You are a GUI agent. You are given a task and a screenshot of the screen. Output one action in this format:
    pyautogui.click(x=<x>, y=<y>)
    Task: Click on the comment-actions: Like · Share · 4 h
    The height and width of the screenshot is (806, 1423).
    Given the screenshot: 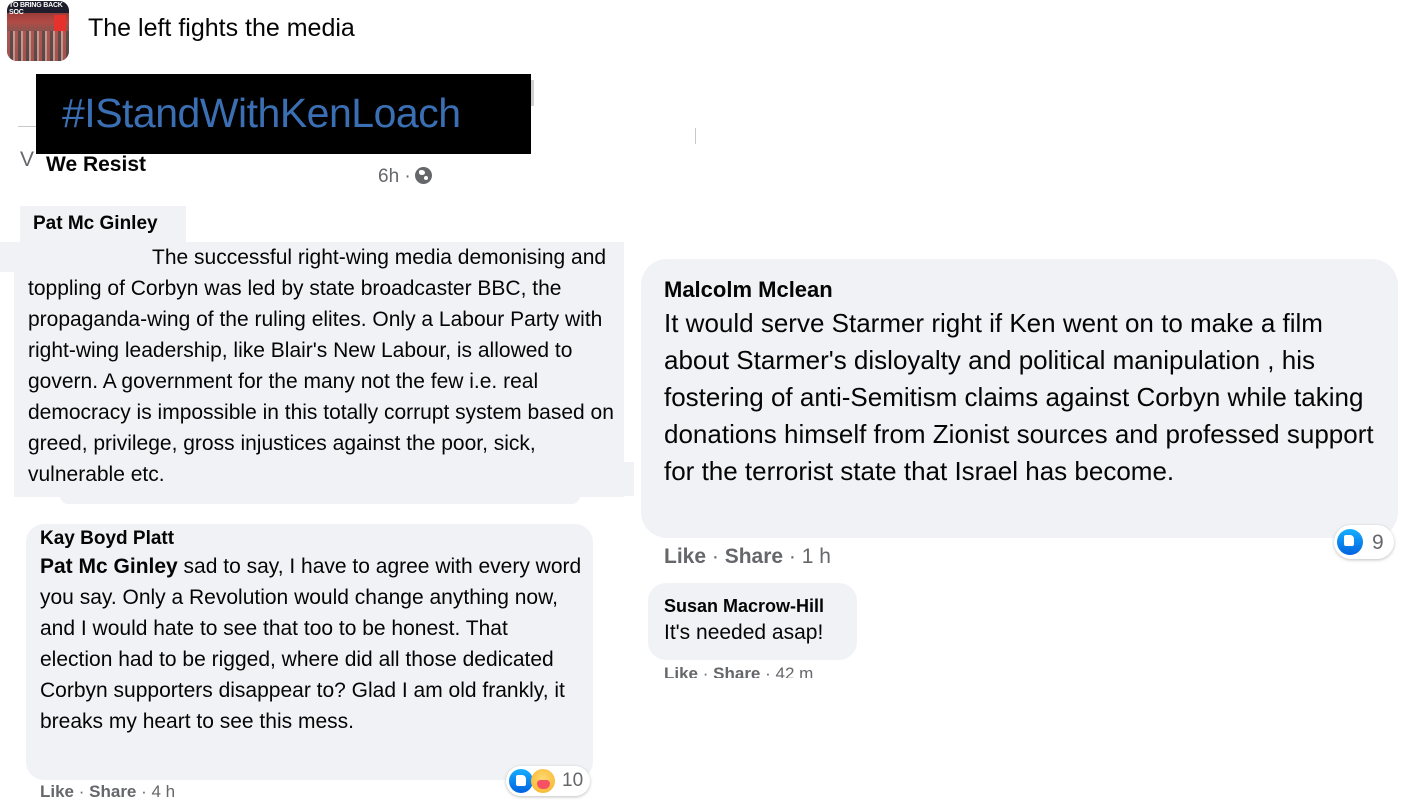 What is the action you would take?
    pyautogui.click(x=108, y=791)
    